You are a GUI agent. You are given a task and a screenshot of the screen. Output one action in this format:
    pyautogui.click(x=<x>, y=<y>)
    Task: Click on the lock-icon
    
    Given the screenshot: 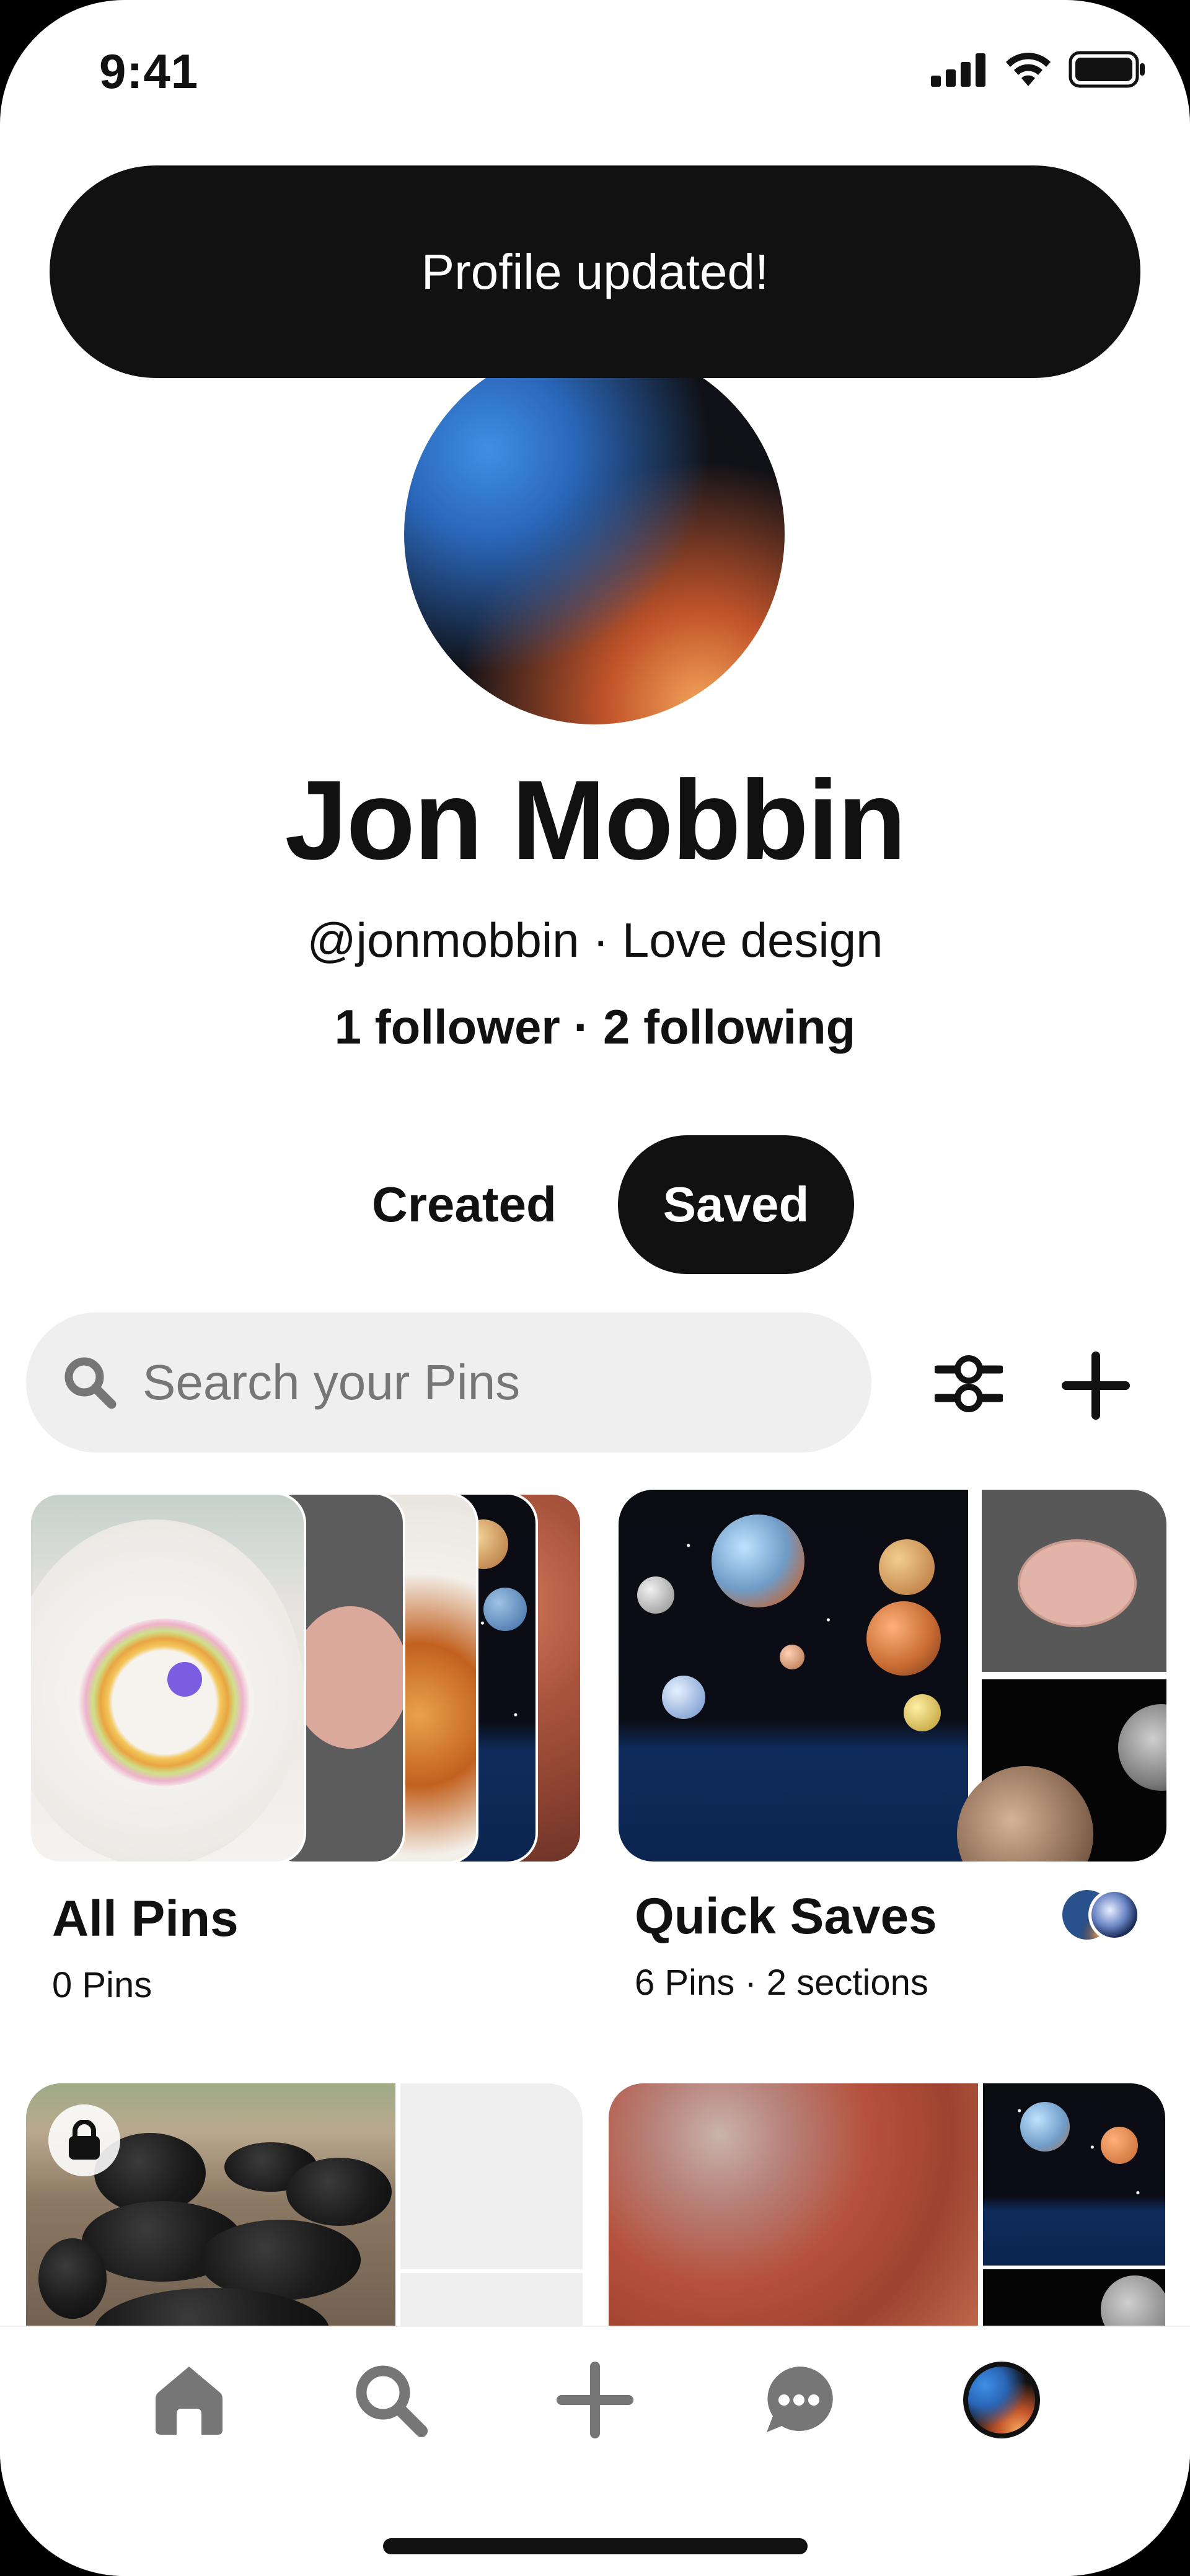 What is the action you would take?
    pyautogui.click(x=84, y=2140)
    